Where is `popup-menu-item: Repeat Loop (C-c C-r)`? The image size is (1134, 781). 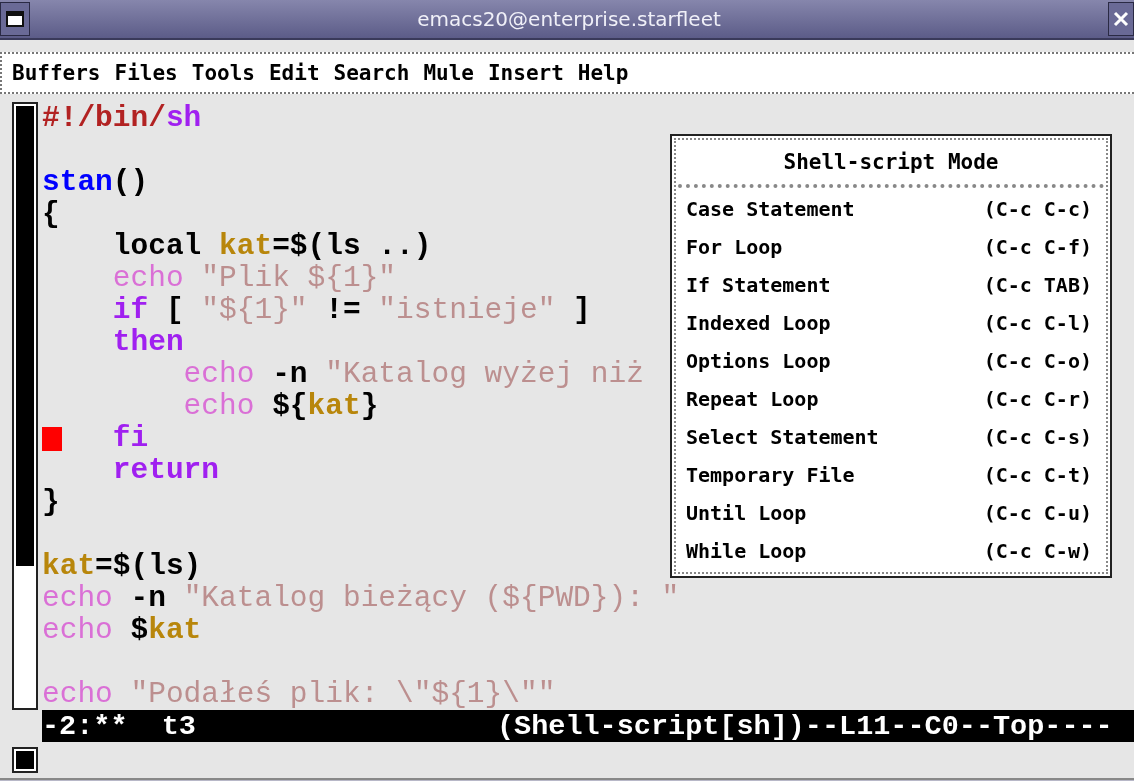 popup-menu-item: Repeat Loop (C-c C-r) is located at coordinates (891, 399).